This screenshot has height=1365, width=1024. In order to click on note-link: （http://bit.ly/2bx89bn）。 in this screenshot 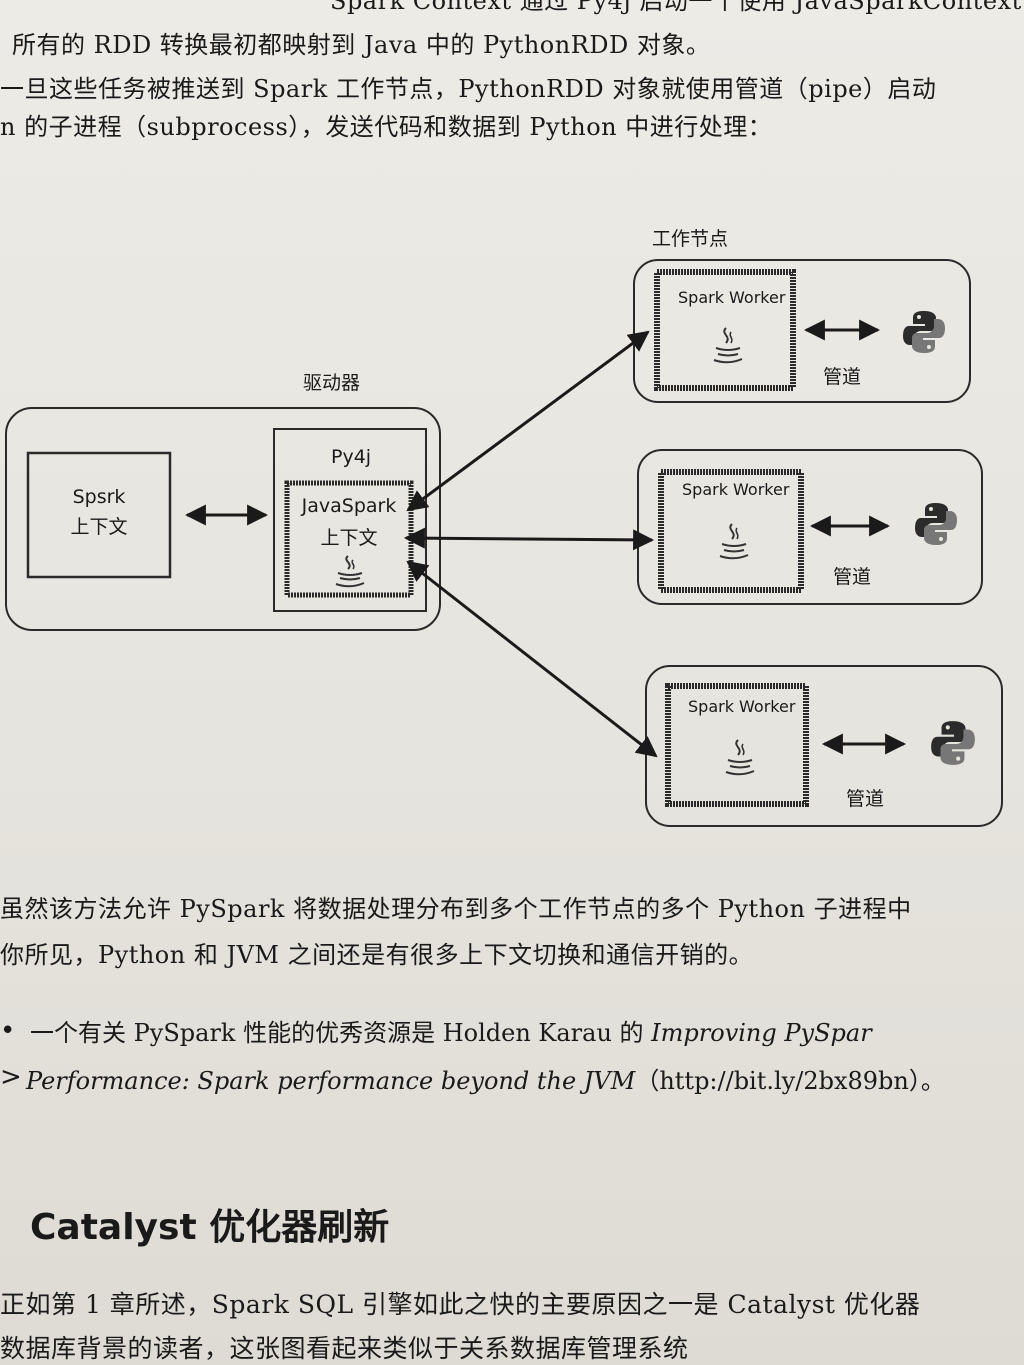, I will do `click(790, 1081)`.